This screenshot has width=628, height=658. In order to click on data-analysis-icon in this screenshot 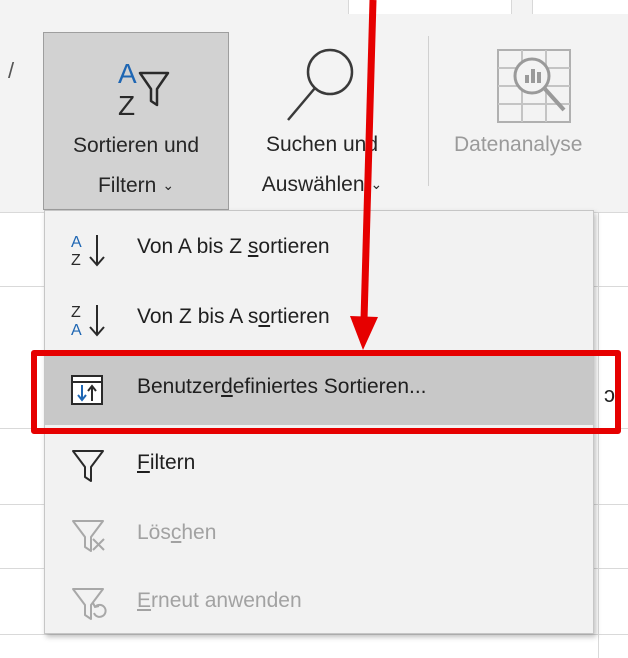, I will do `click(538, 87)`.